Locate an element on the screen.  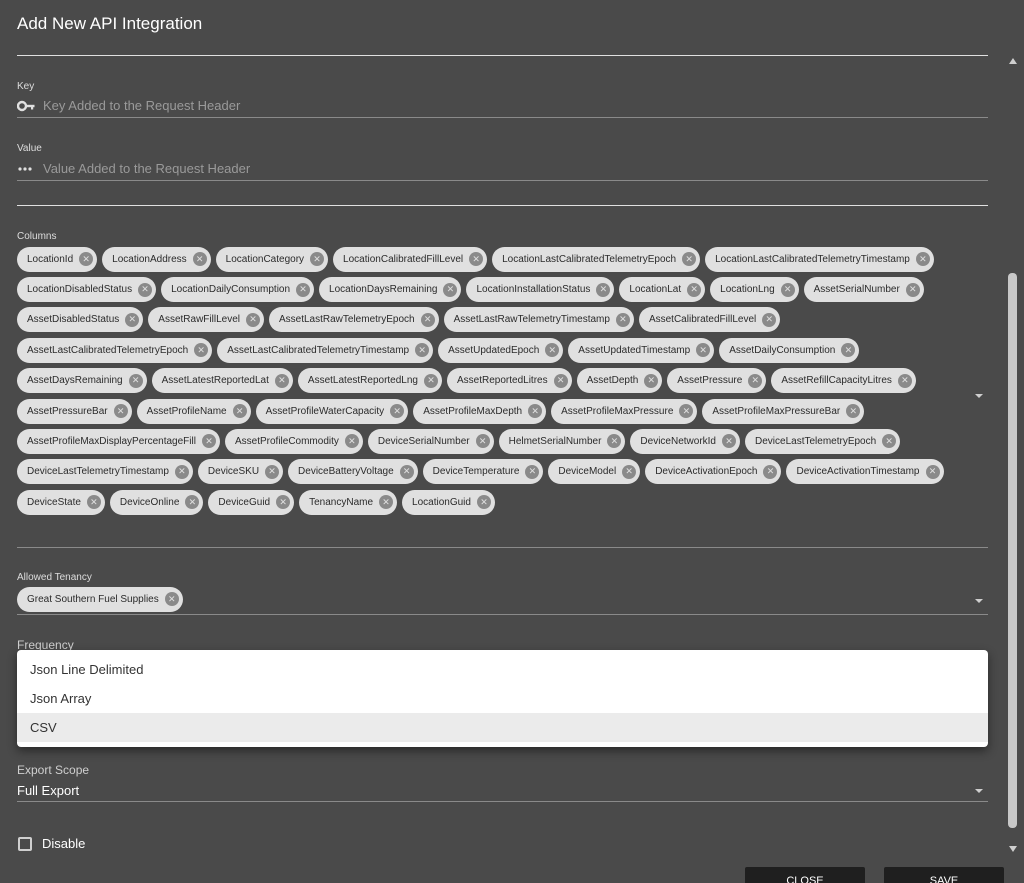
key-input is located at coordinates (493, 105).